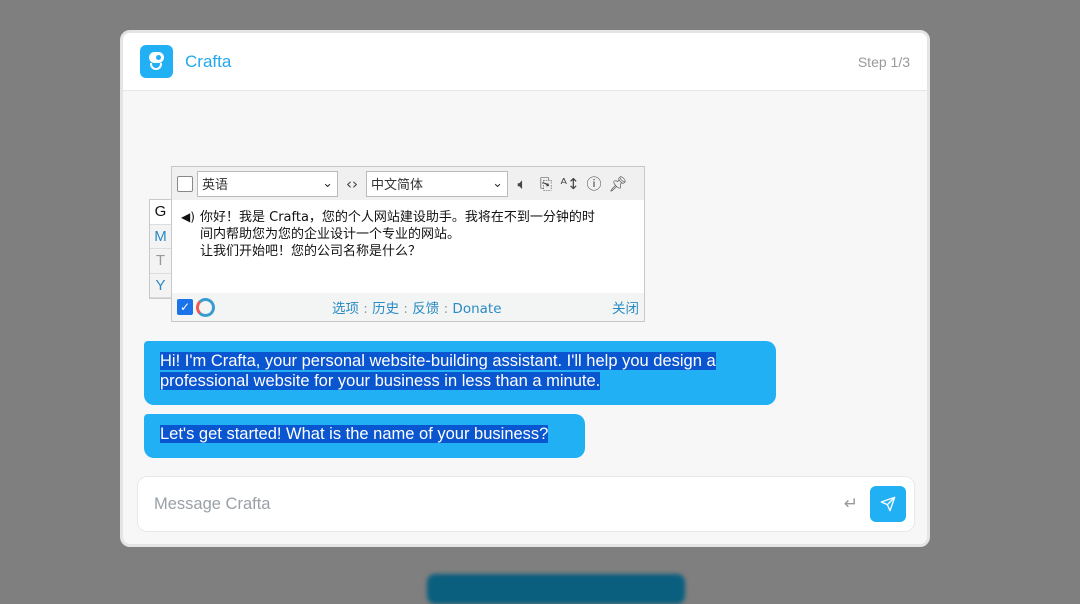  I want to click on send-button, so click(888, 504).